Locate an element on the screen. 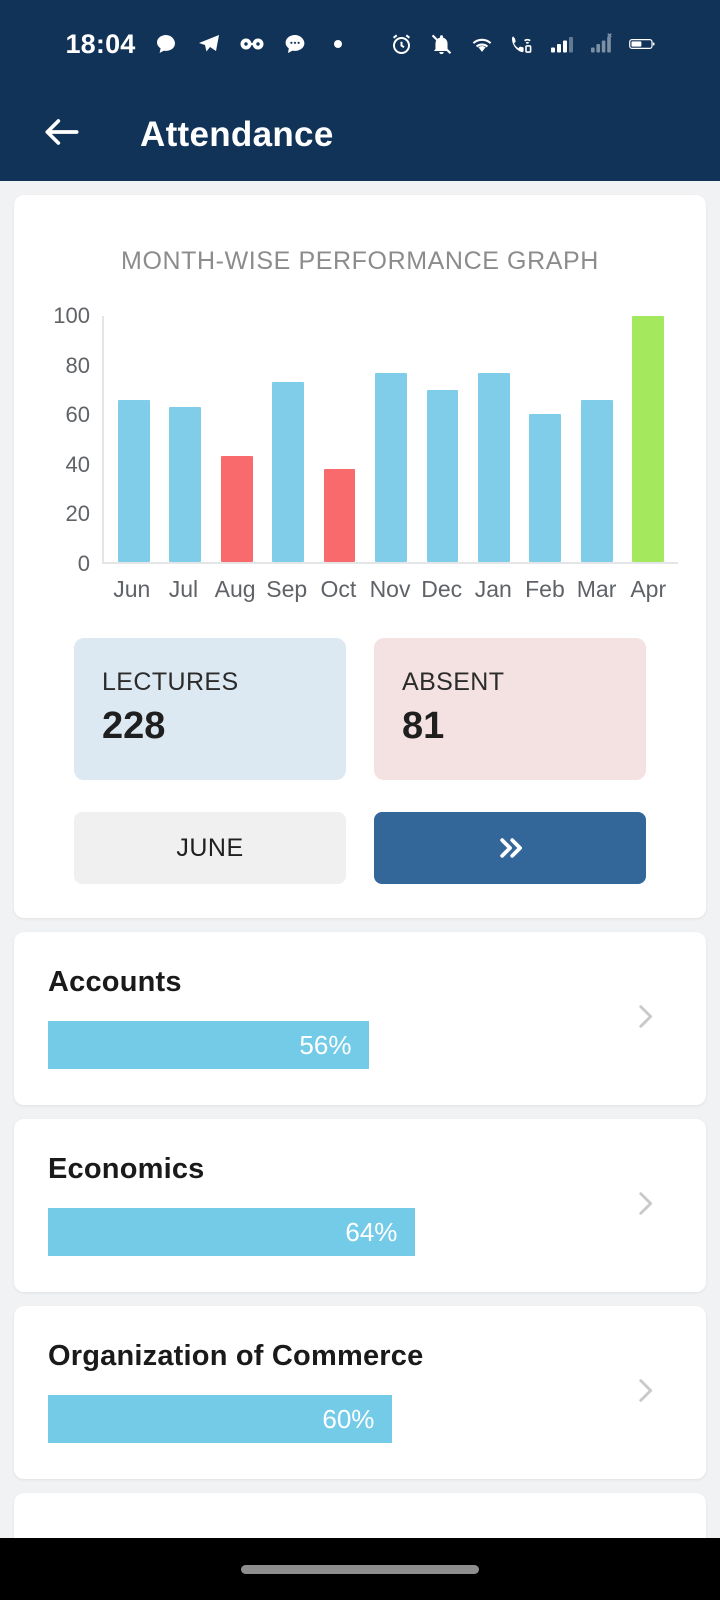  chart-x-tick: Feb is located at coordinates (545, 589).